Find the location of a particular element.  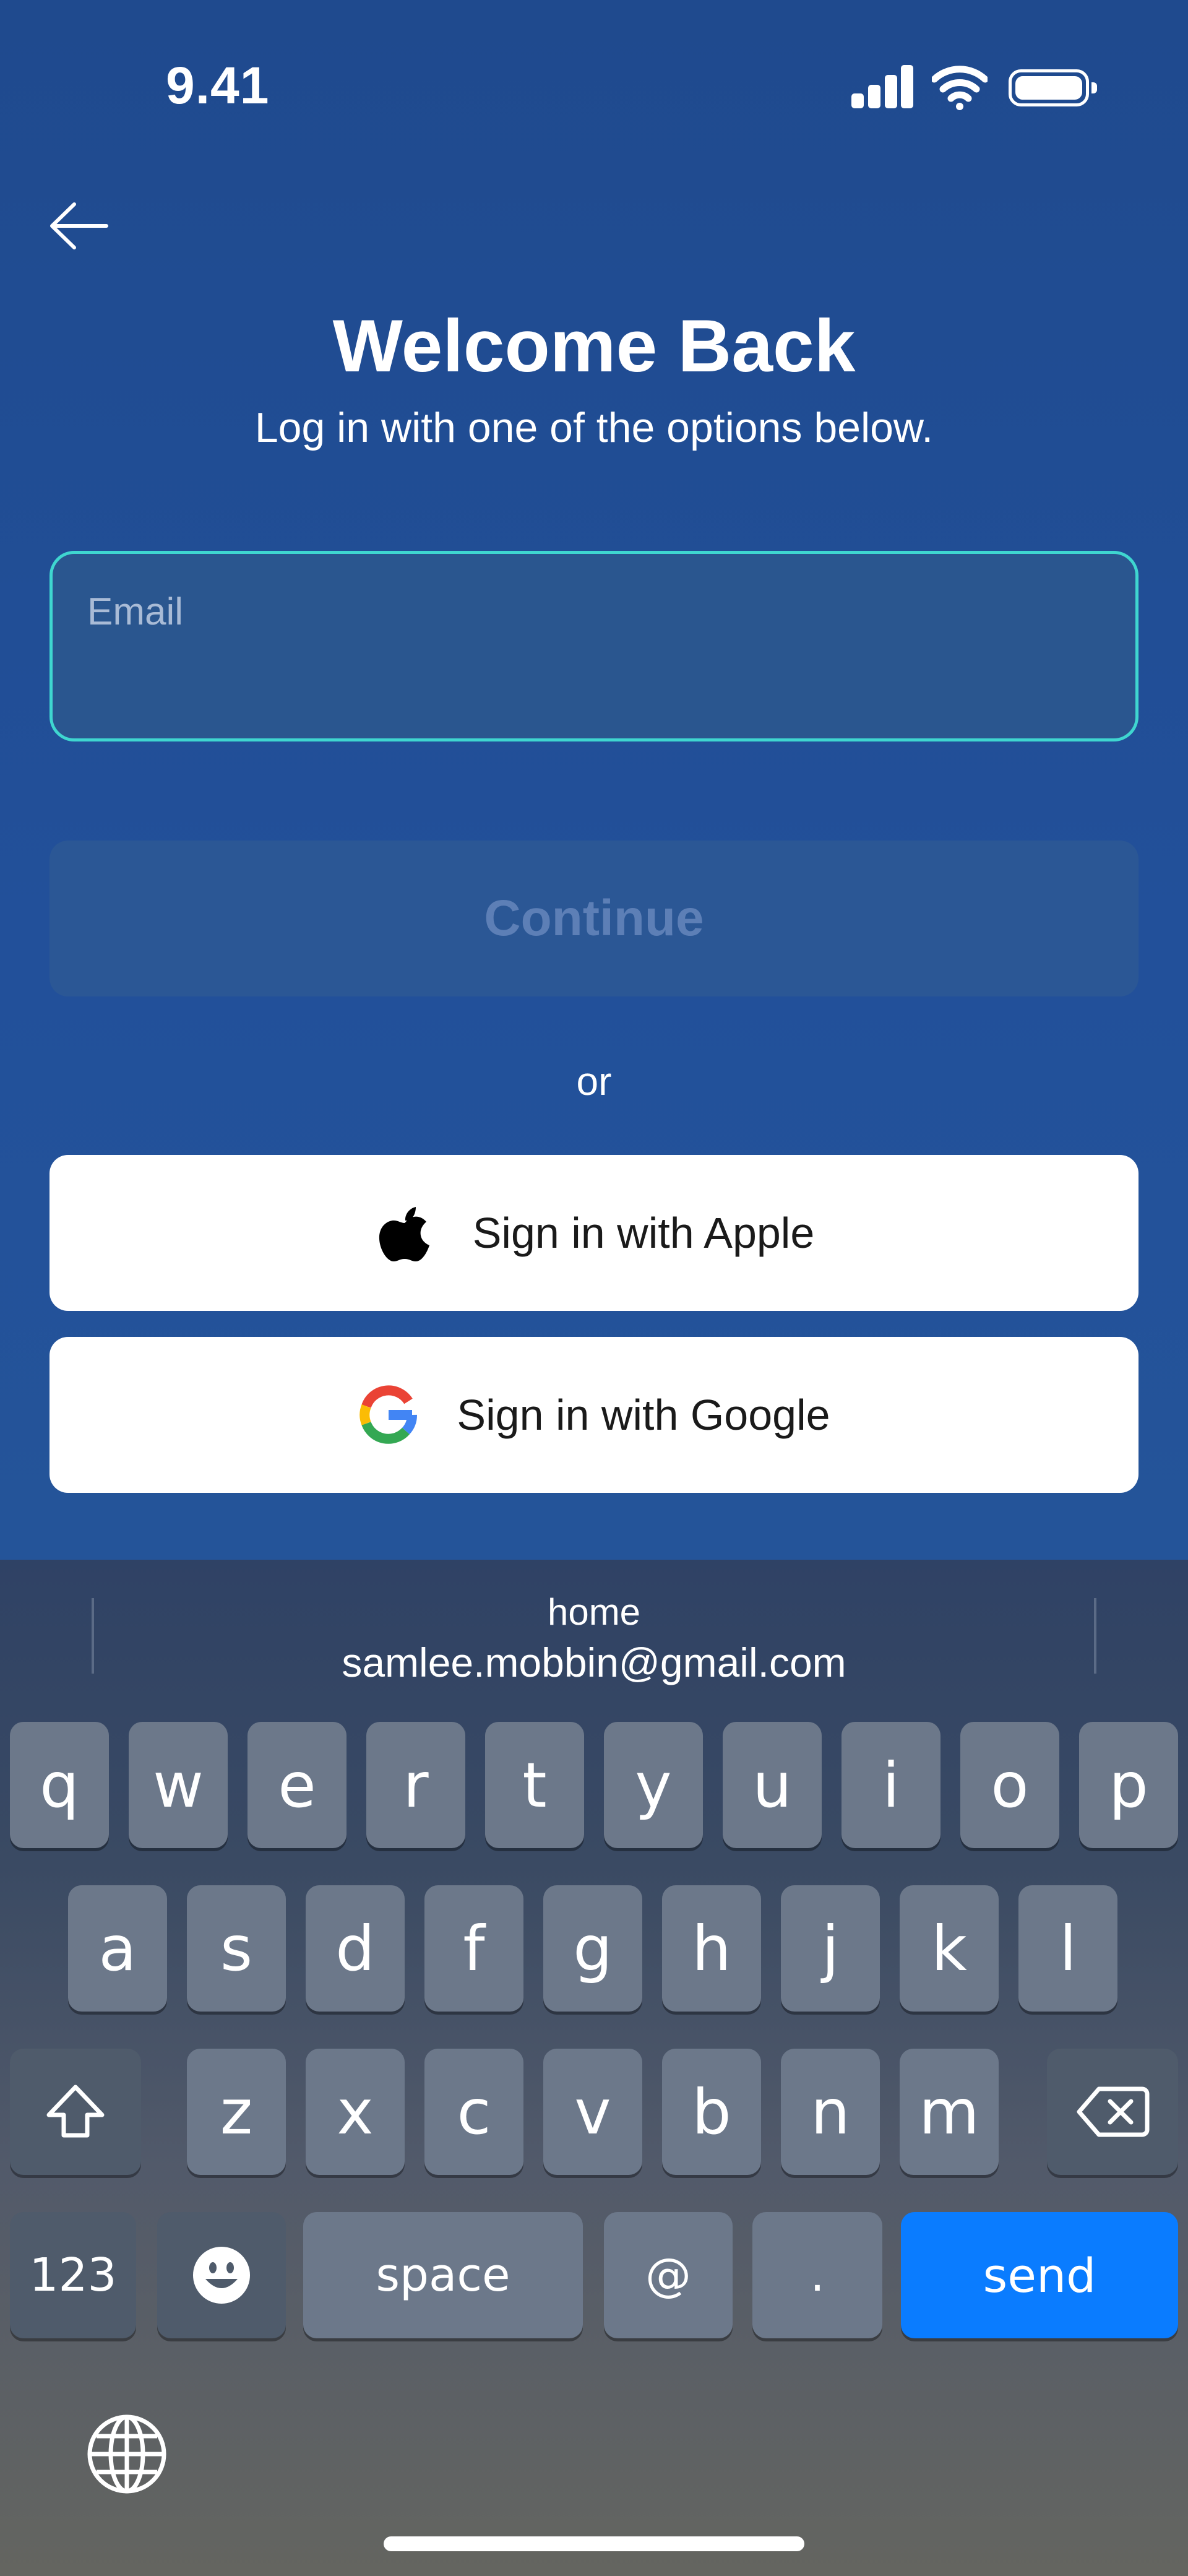

key-k: k is located at coordinates (949, 1948).